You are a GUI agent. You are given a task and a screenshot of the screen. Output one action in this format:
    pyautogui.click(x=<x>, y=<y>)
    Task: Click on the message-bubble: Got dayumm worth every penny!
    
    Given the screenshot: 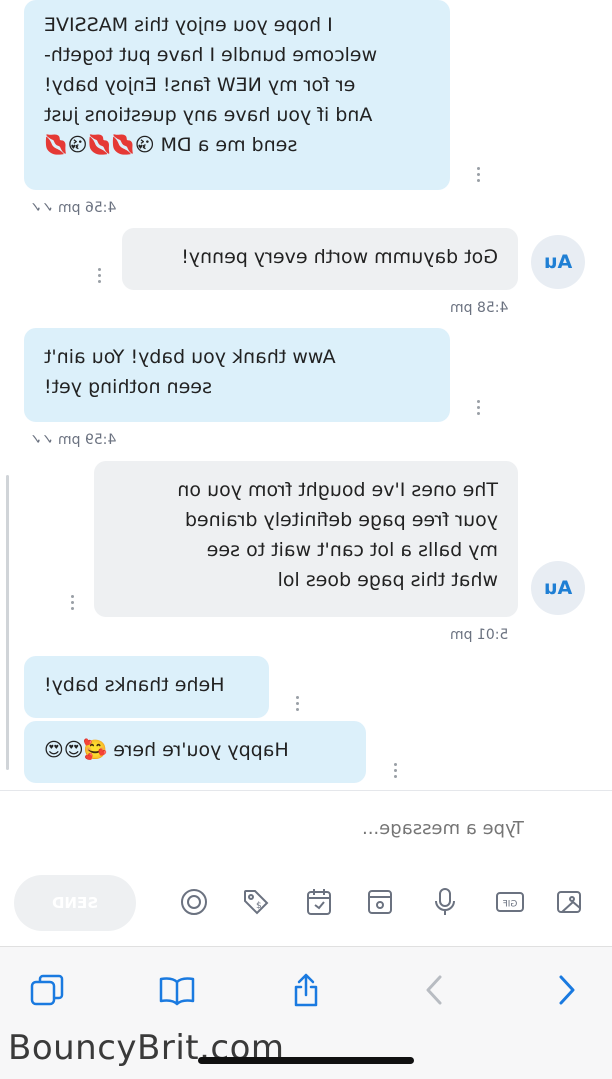 What is the action you would take?
    pyautogui.click(x=320, y=259)
    